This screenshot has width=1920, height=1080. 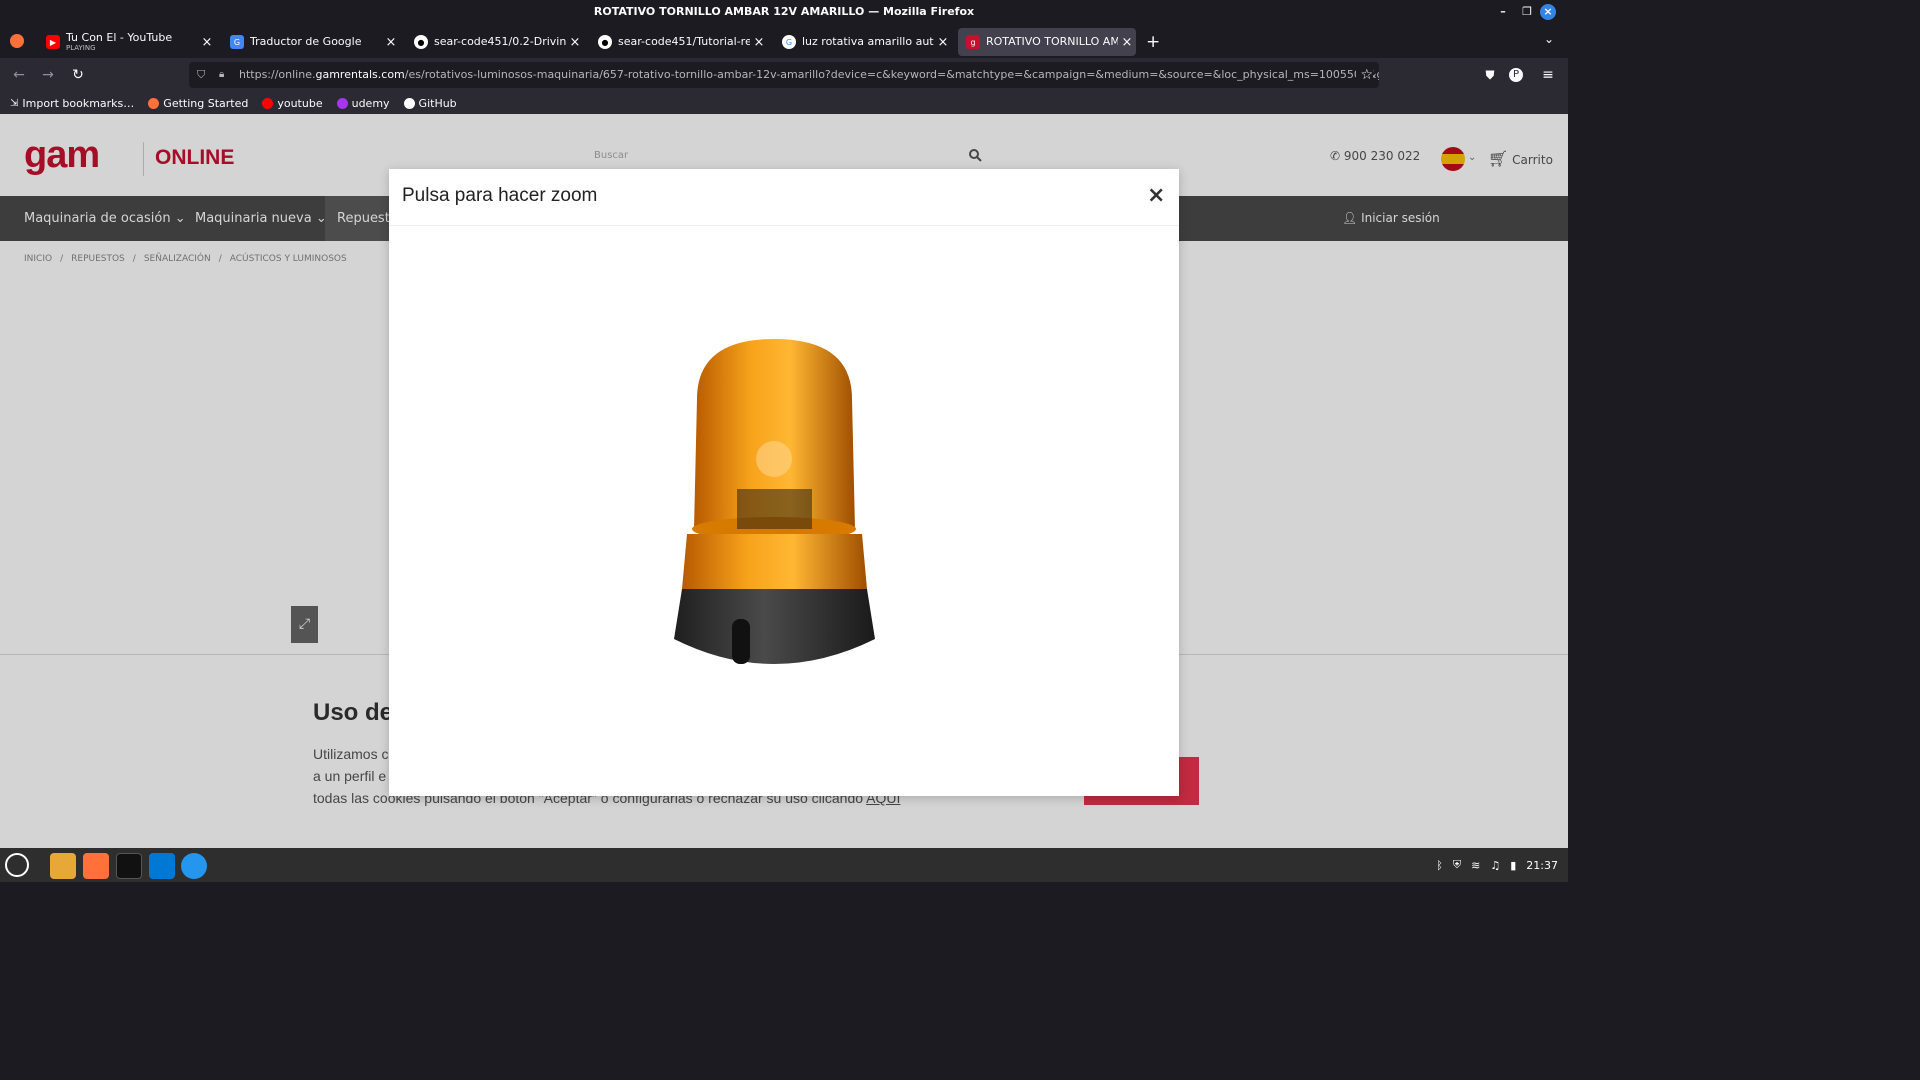 What do you see at coordinates (1548, 12) in the screenshot?
I see `close-window-icon: ×` at bounding box center [1548, 12].